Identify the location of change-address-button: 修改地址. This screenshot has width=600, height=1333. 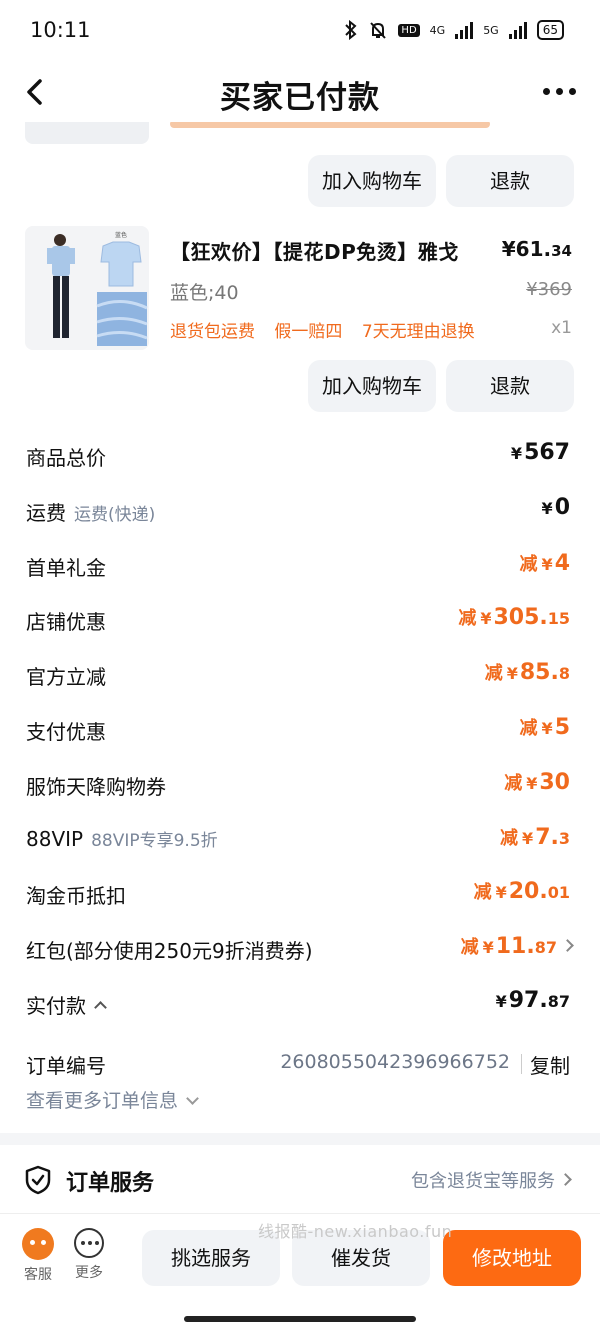
(512, 1258).